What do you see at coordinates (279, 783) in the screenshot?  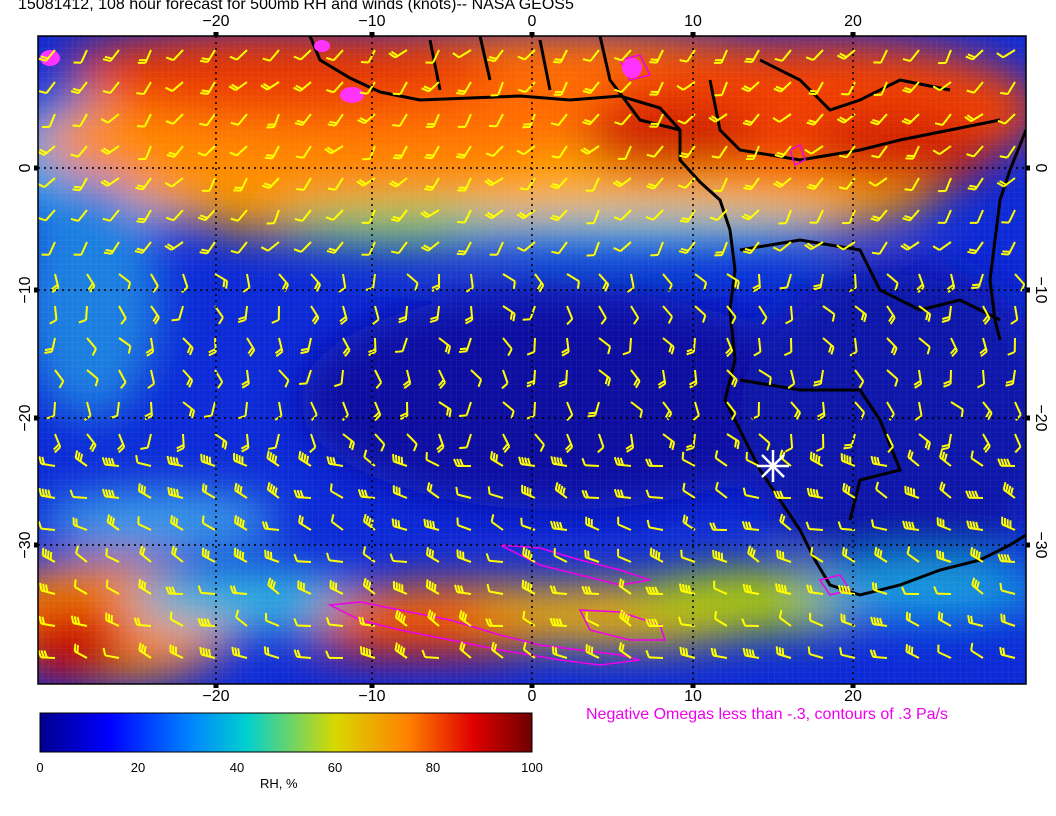 I see `colorbar-label: RH, %` at bounding box center [279, 783].